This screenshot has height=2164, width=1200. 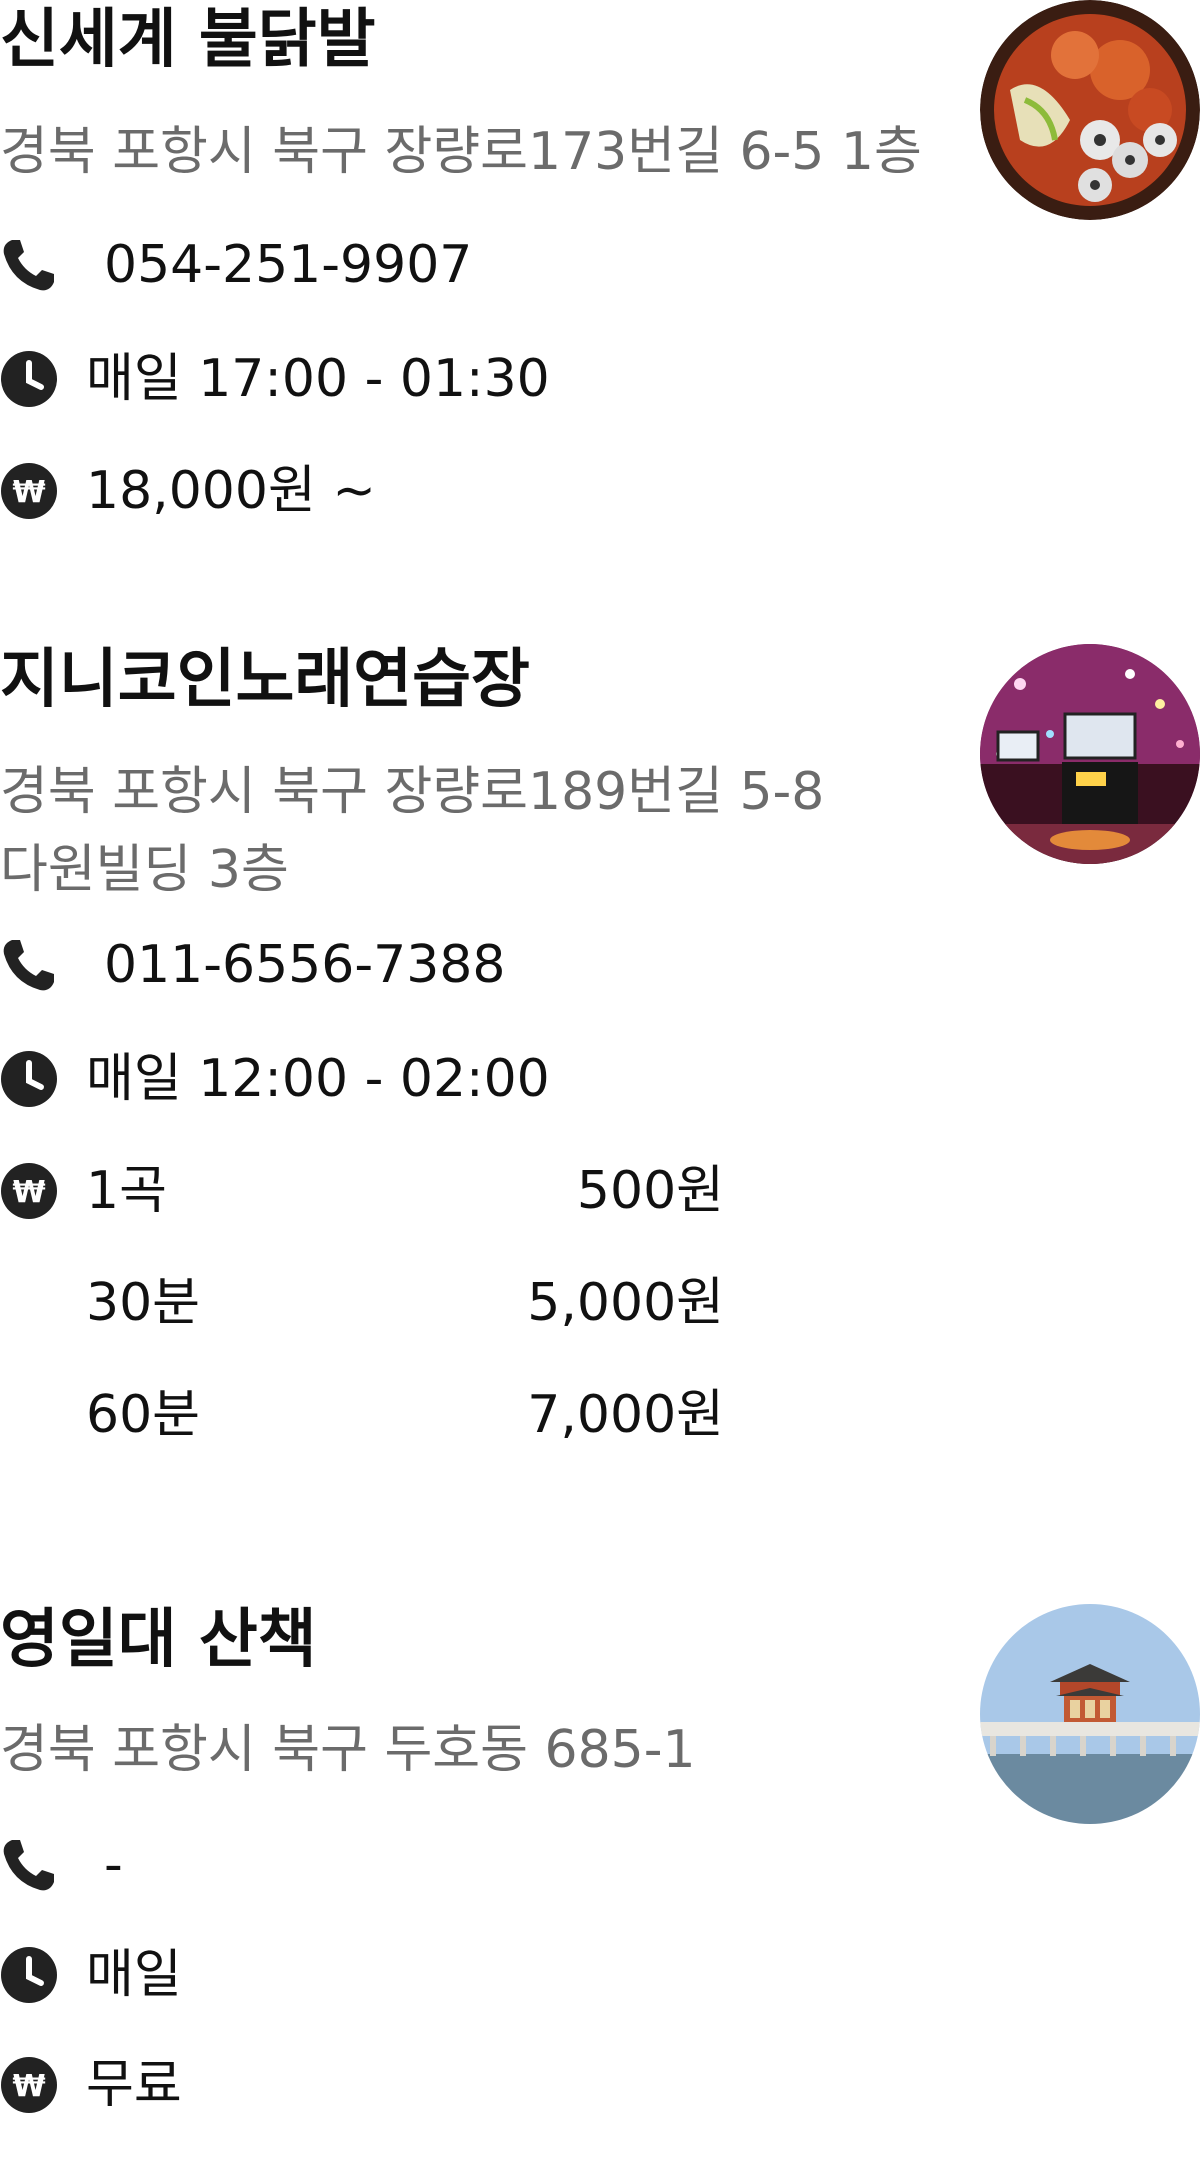 What do you see at coordinates (1090, 110) in the screenshot?
I see `food-photo` at bounding box center [1090, 110].